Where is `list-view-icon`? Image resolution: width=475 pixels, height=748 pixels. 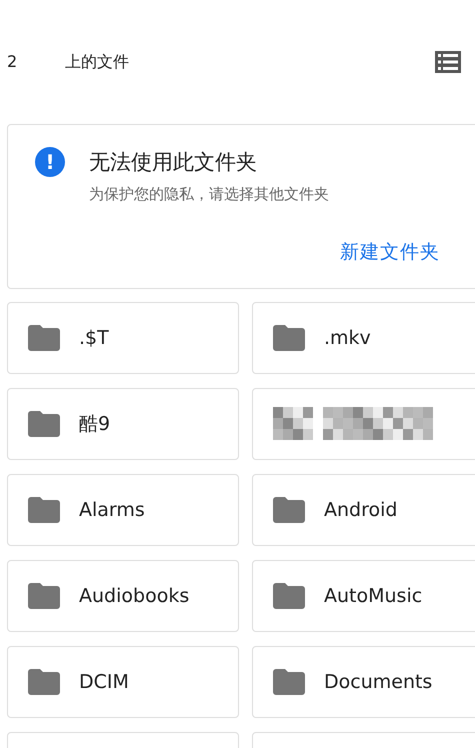
list-view-icon is located at coordinates (448, 62).